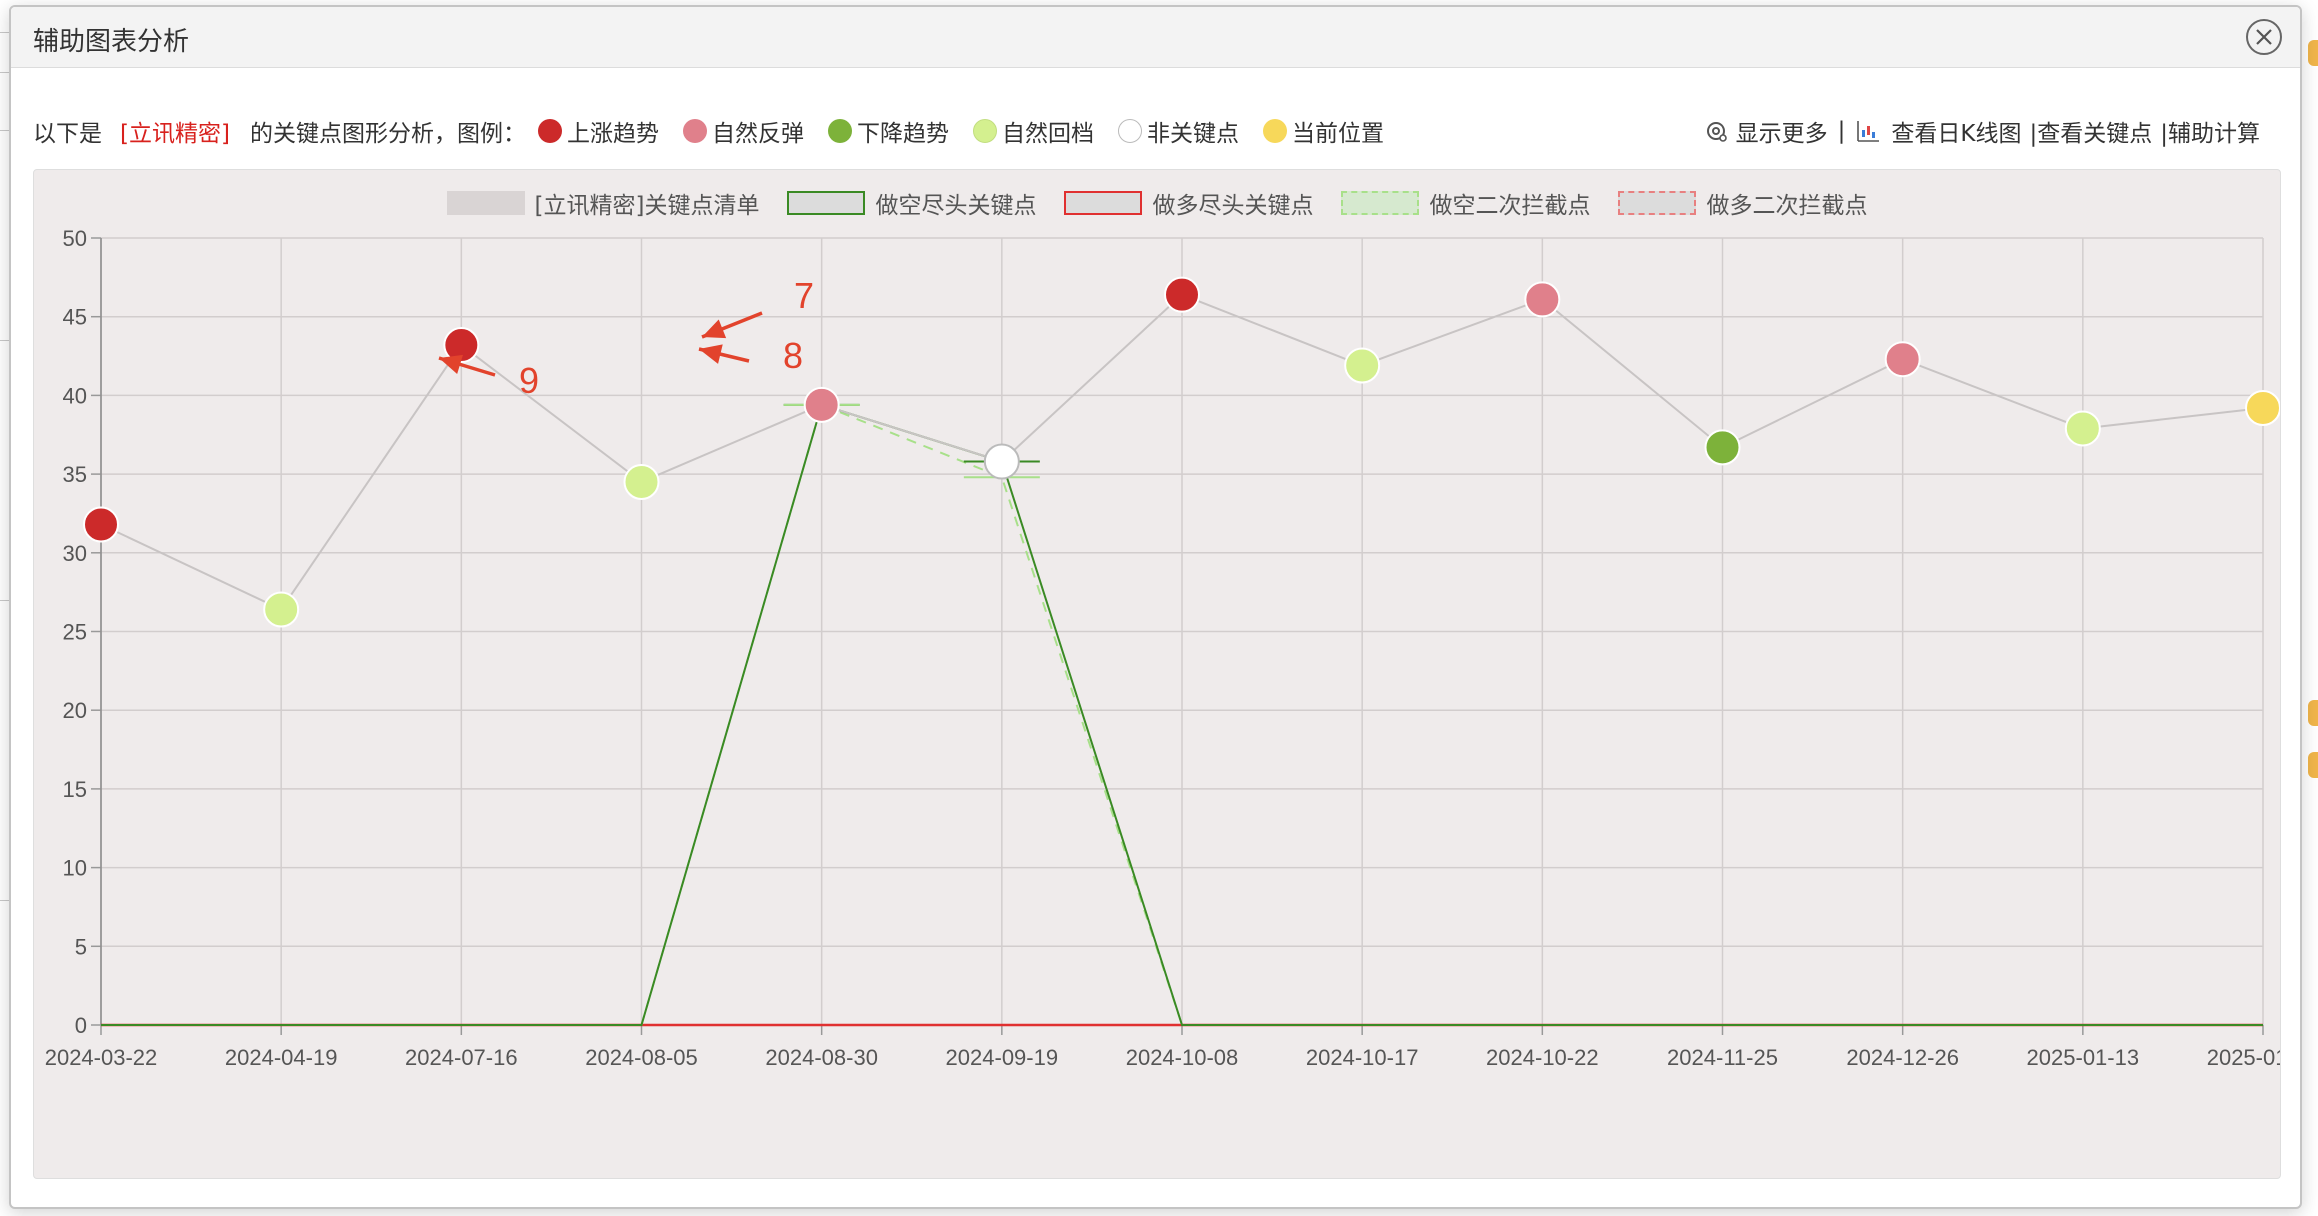  Describe the element at coordinates (821, 1057) in the screenshot. I see `x-tick-label: 2024-08-30` at that location.